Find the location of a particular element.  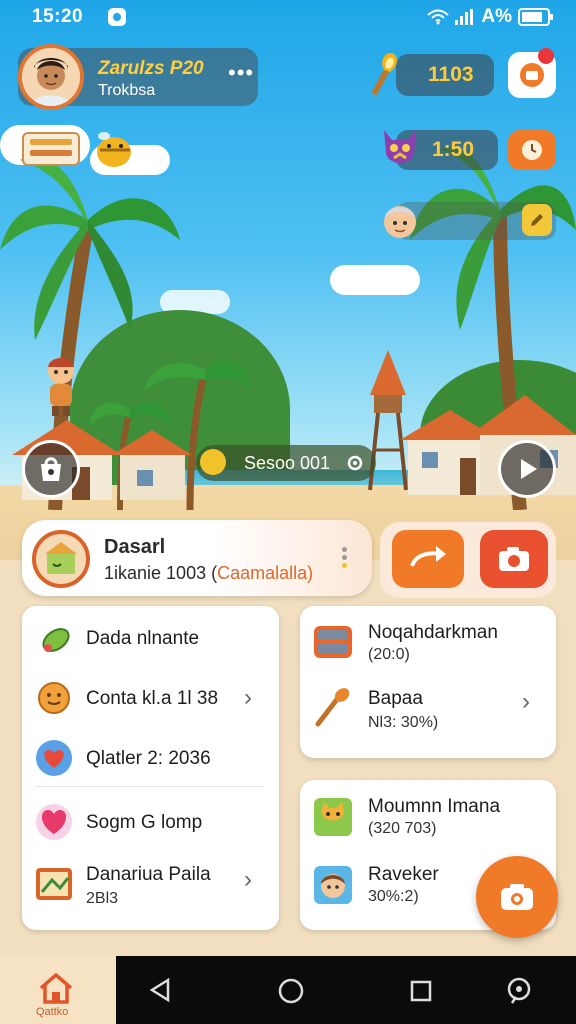

avatar-face-icon is located at coordinates (51, 77).